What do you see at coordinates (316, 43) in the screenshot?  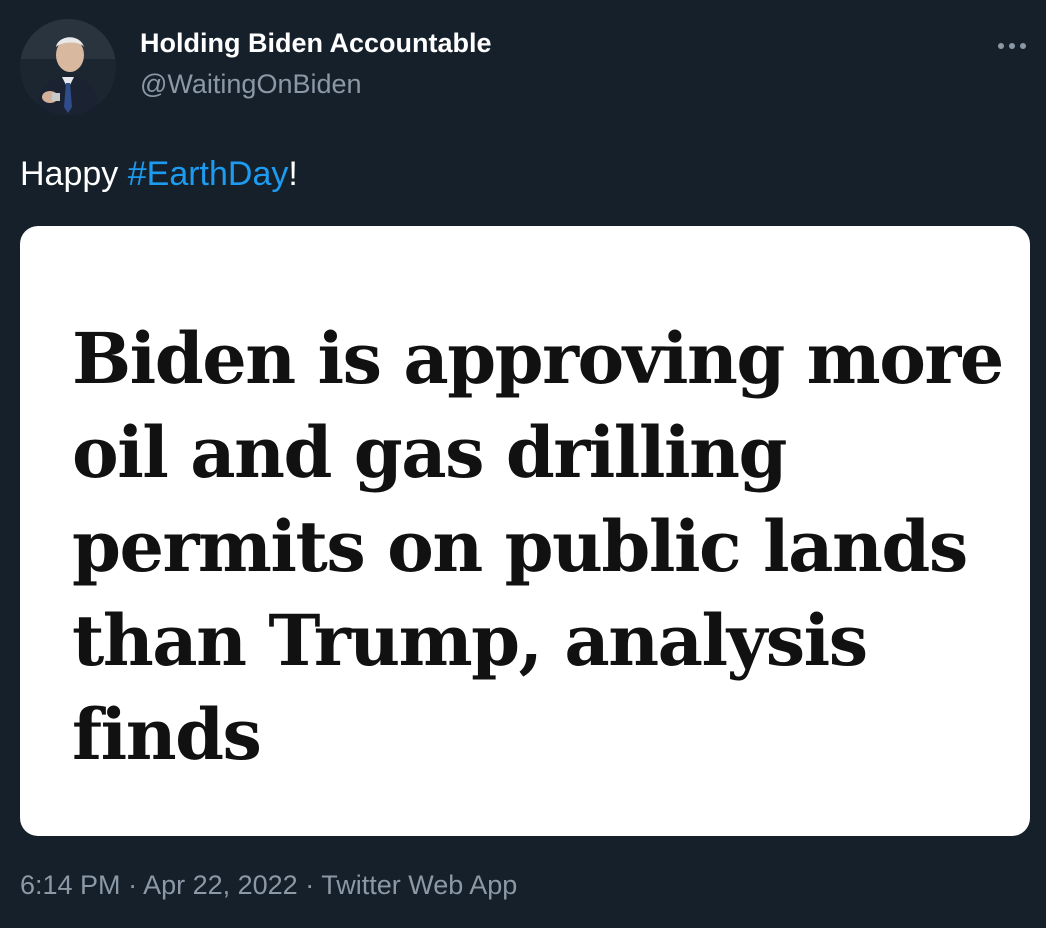 I see `author-name: Holding Biden Accountable` at bounding box center [316, 43].